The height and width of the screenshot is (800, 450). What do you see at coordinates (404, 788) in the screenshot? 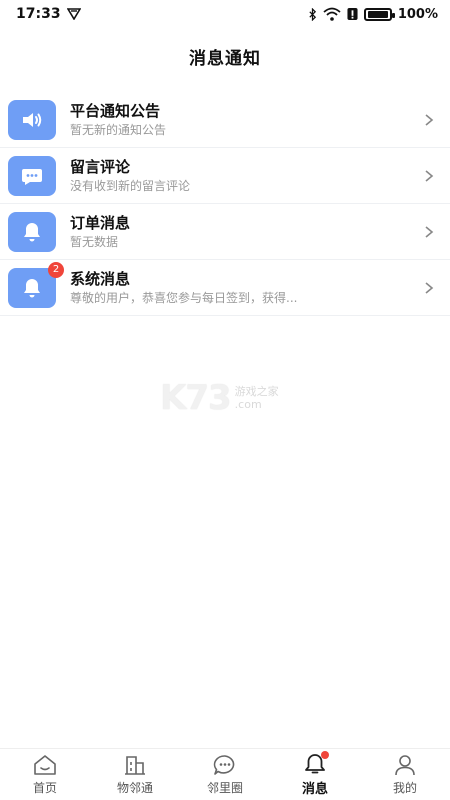
I see `tab-label: 我的` at bounding box center [404, 788].